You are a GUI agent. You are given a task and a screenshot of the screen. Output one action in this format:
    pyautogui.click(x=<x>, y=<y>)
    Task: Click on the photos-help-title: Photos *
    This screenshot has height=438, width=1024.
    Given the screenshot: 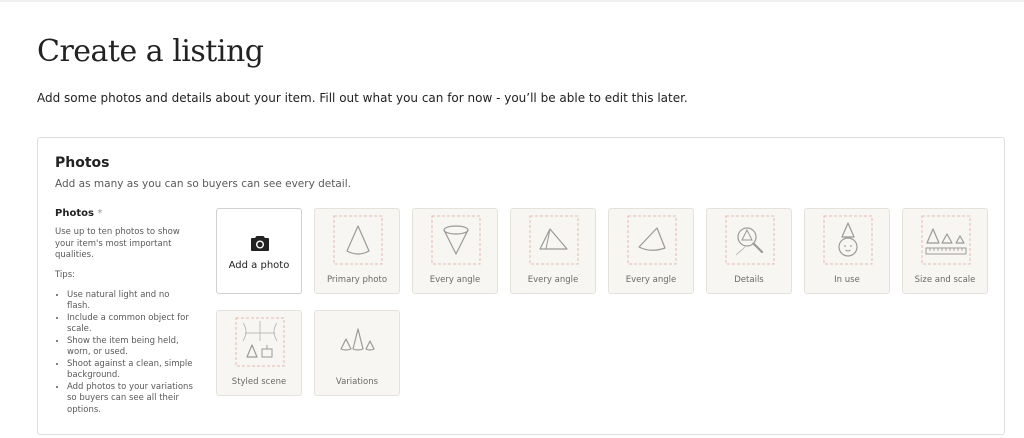 What is the action you would take?
    pyautogui.click(x=125, y=213)
    